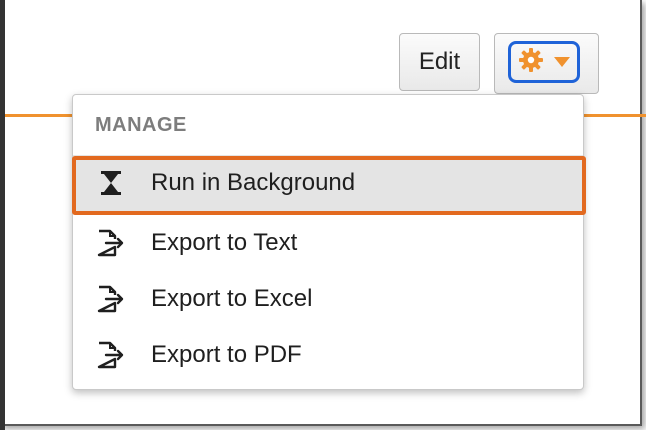 Image resolution: width=646 pixels, height=430 pixels. I want to click on caret-down-icon, so click(562, 62).